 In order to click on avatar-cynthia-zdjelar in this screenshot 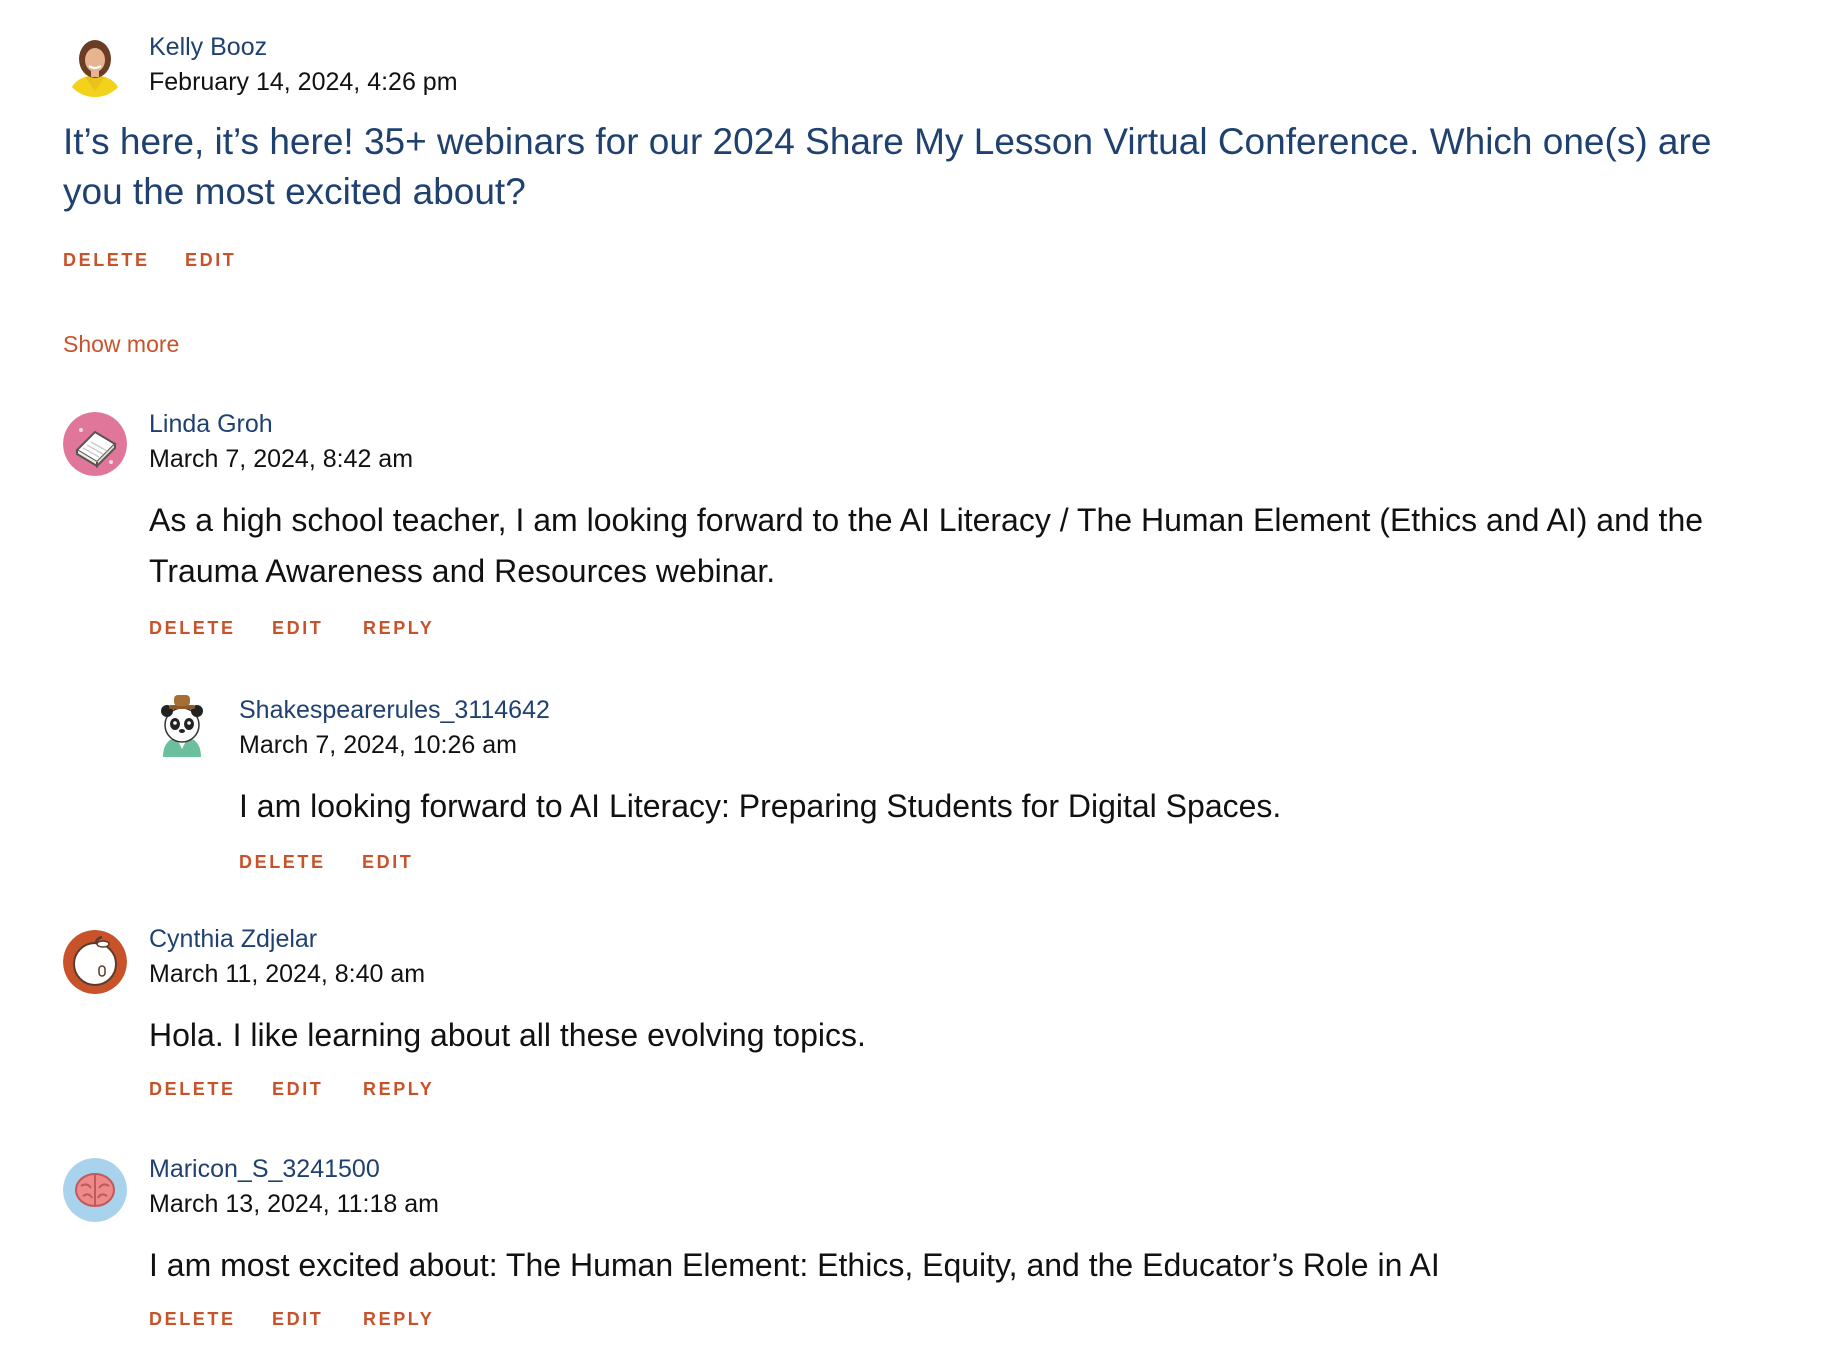, I will do `click(95, 962)`.